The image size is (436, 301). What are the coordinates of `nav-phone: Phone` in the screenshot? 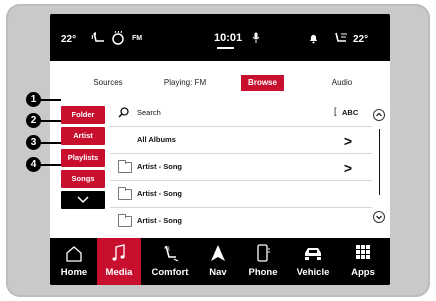 It's located at (263, 261).